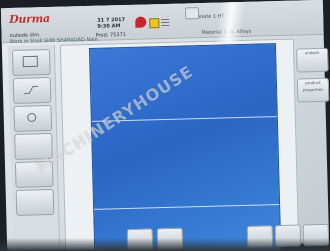  What do you see at coordinates (230, 22) in the screenshot?
I see `screen-glare` at bounding box center [230, 22].